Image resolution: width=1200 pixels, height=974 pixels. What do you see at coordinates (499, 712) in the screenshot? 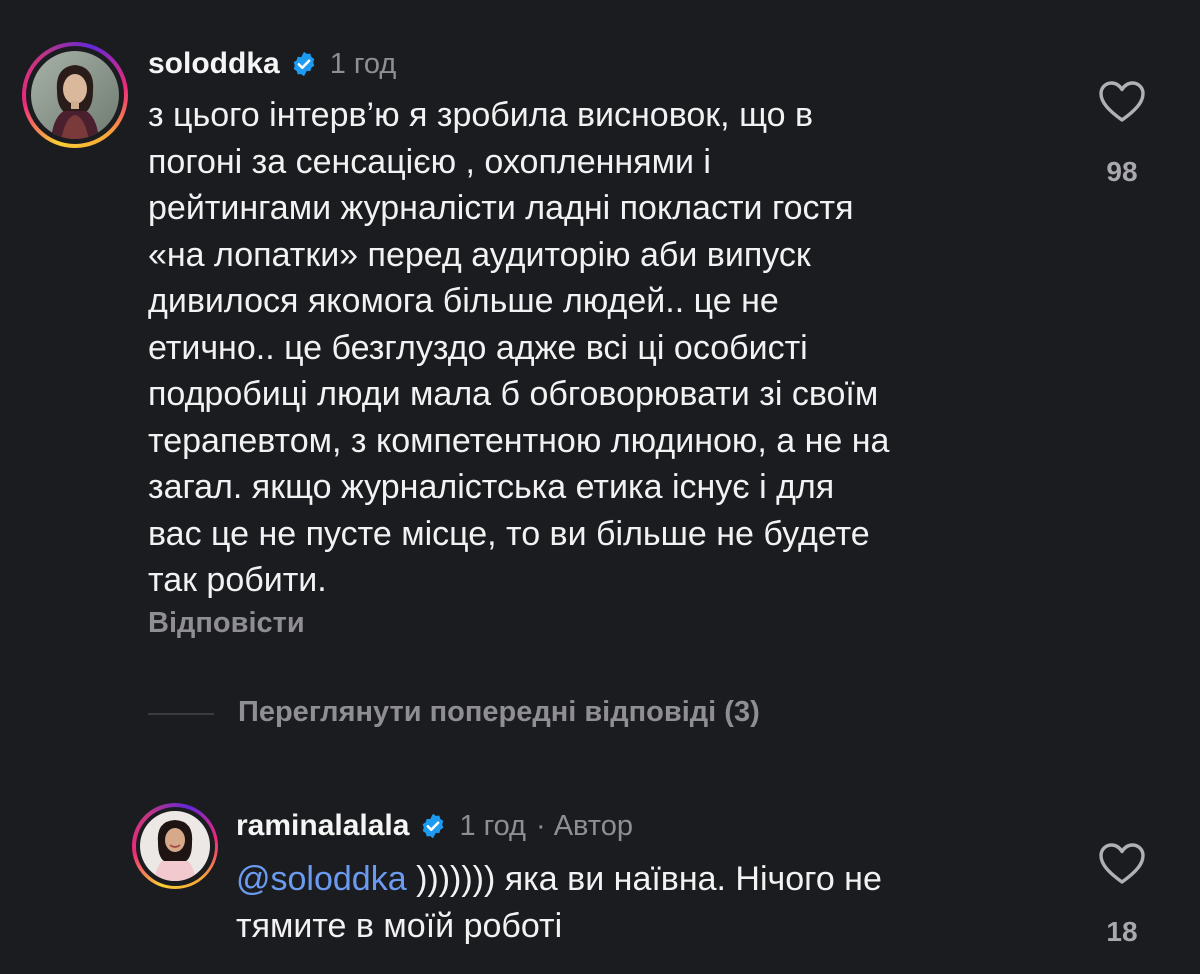
I see `view-previous-replies-button: Переглянути попередні відповіді (3)` at bounding box center [499, 712].